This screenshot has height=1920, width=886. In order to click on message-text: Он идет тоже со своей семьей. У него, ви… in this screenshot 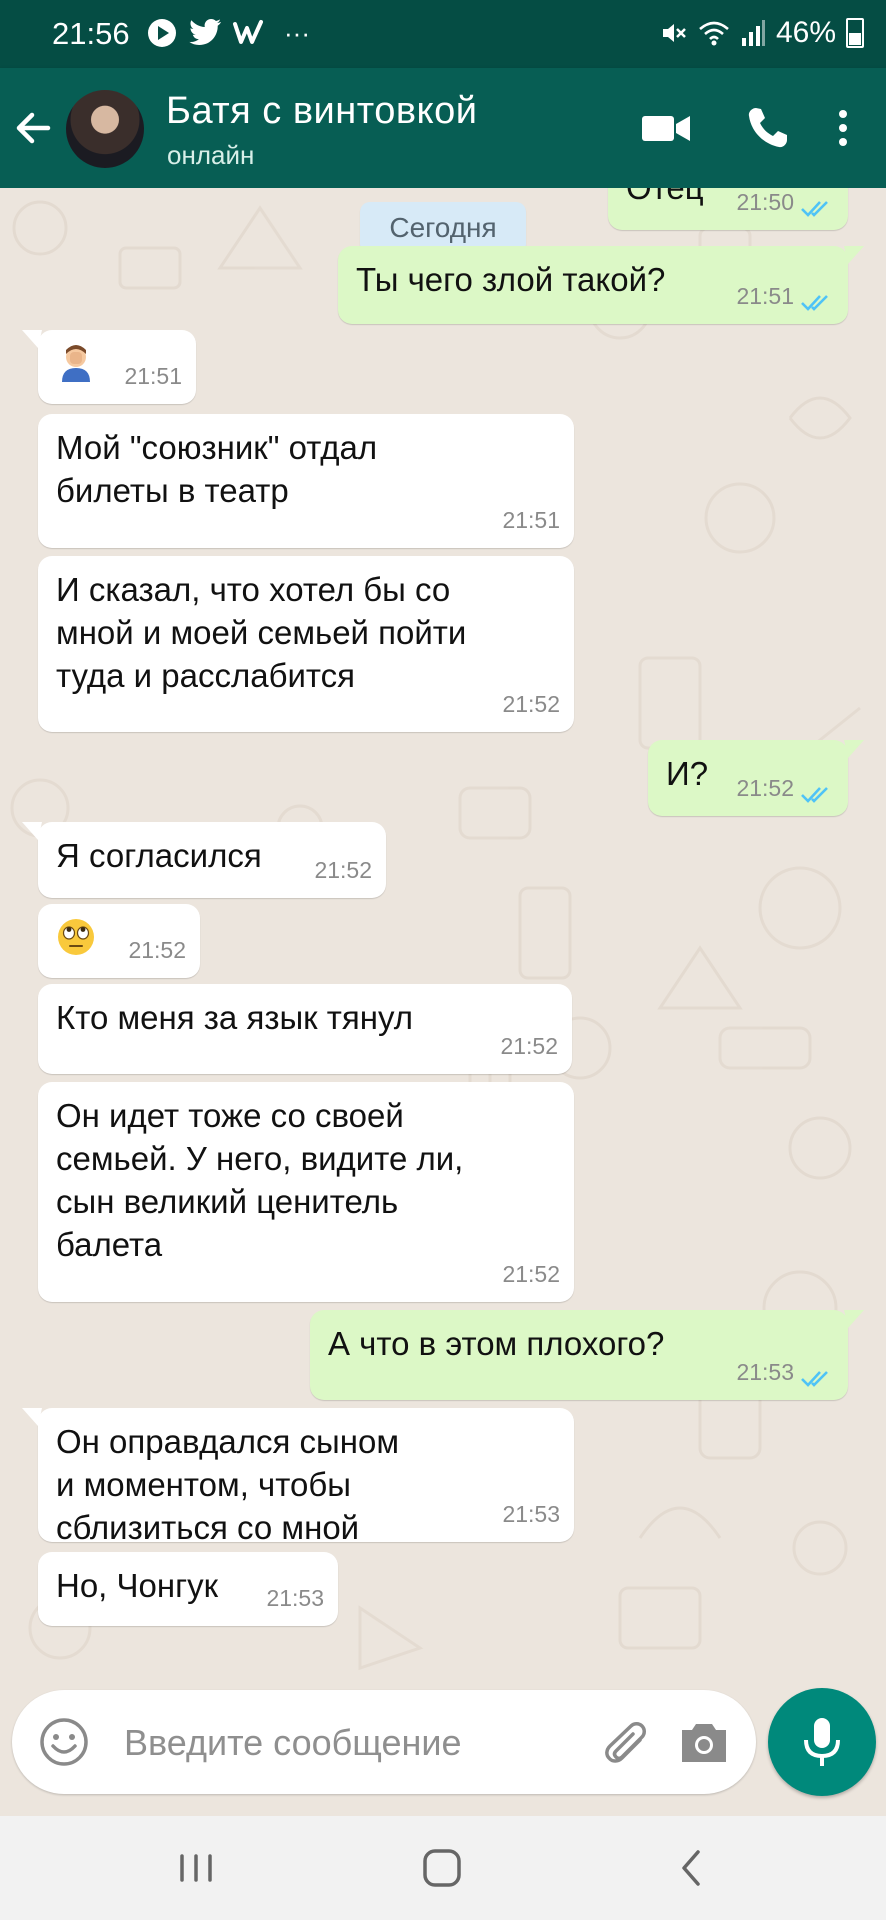, I will do `click(260, 1180)`.